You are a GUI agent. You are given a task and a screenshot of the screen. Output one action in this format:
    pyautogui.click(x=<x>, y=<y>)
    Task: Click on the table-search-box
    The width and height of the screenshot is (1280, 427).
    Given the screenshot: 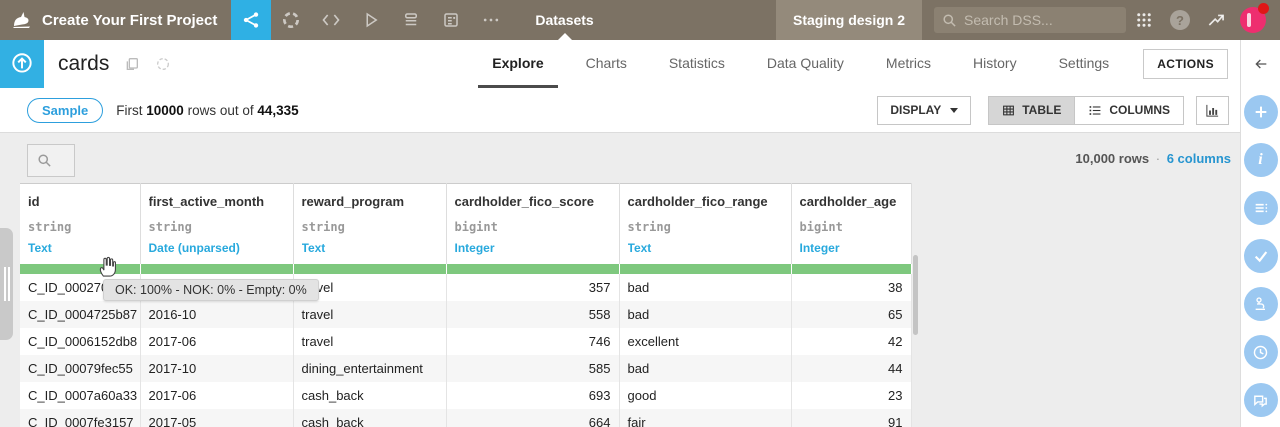 What is the action you would take?
    pyautogui.click(x=51, y=160)
    